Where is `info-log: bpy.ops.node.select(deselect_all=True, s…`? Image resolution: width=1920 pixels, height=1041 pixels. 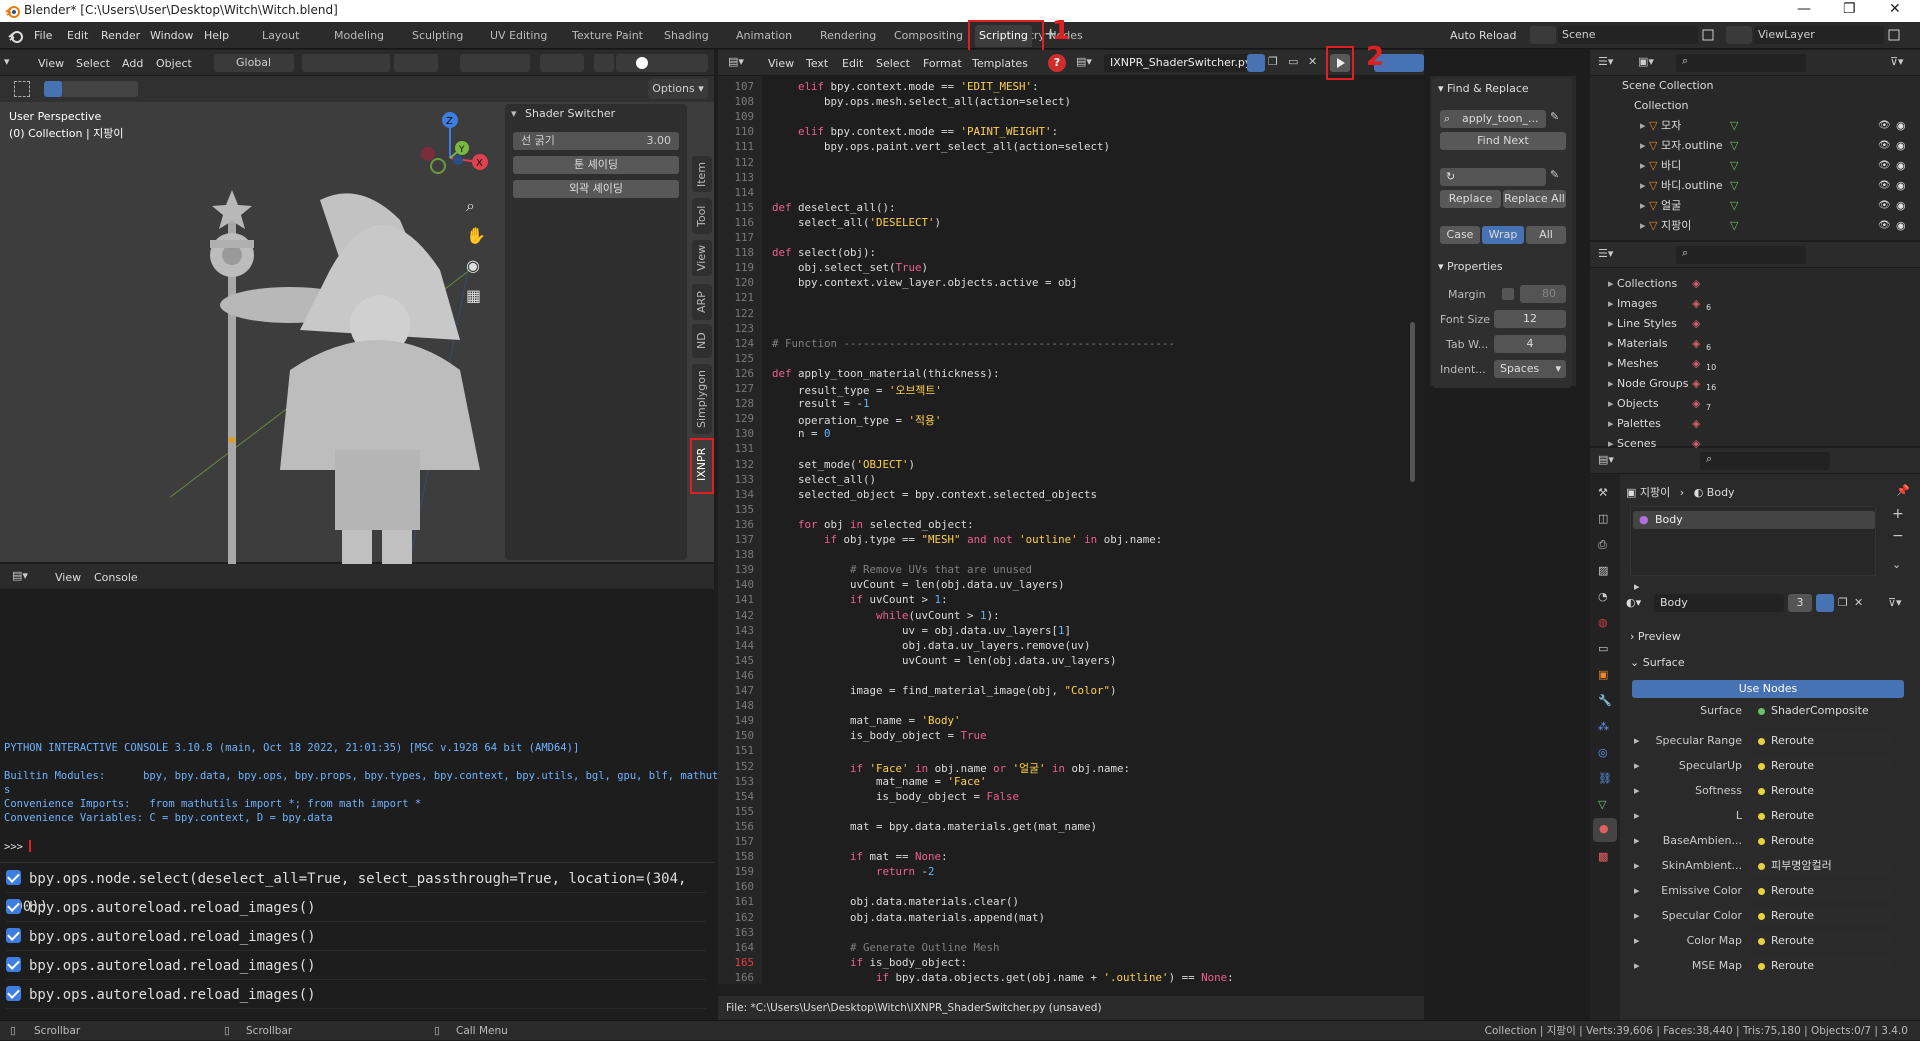 info-log: bpy.ops.node.select(deselect_all=True, s… is located at coordinates (357, 941).